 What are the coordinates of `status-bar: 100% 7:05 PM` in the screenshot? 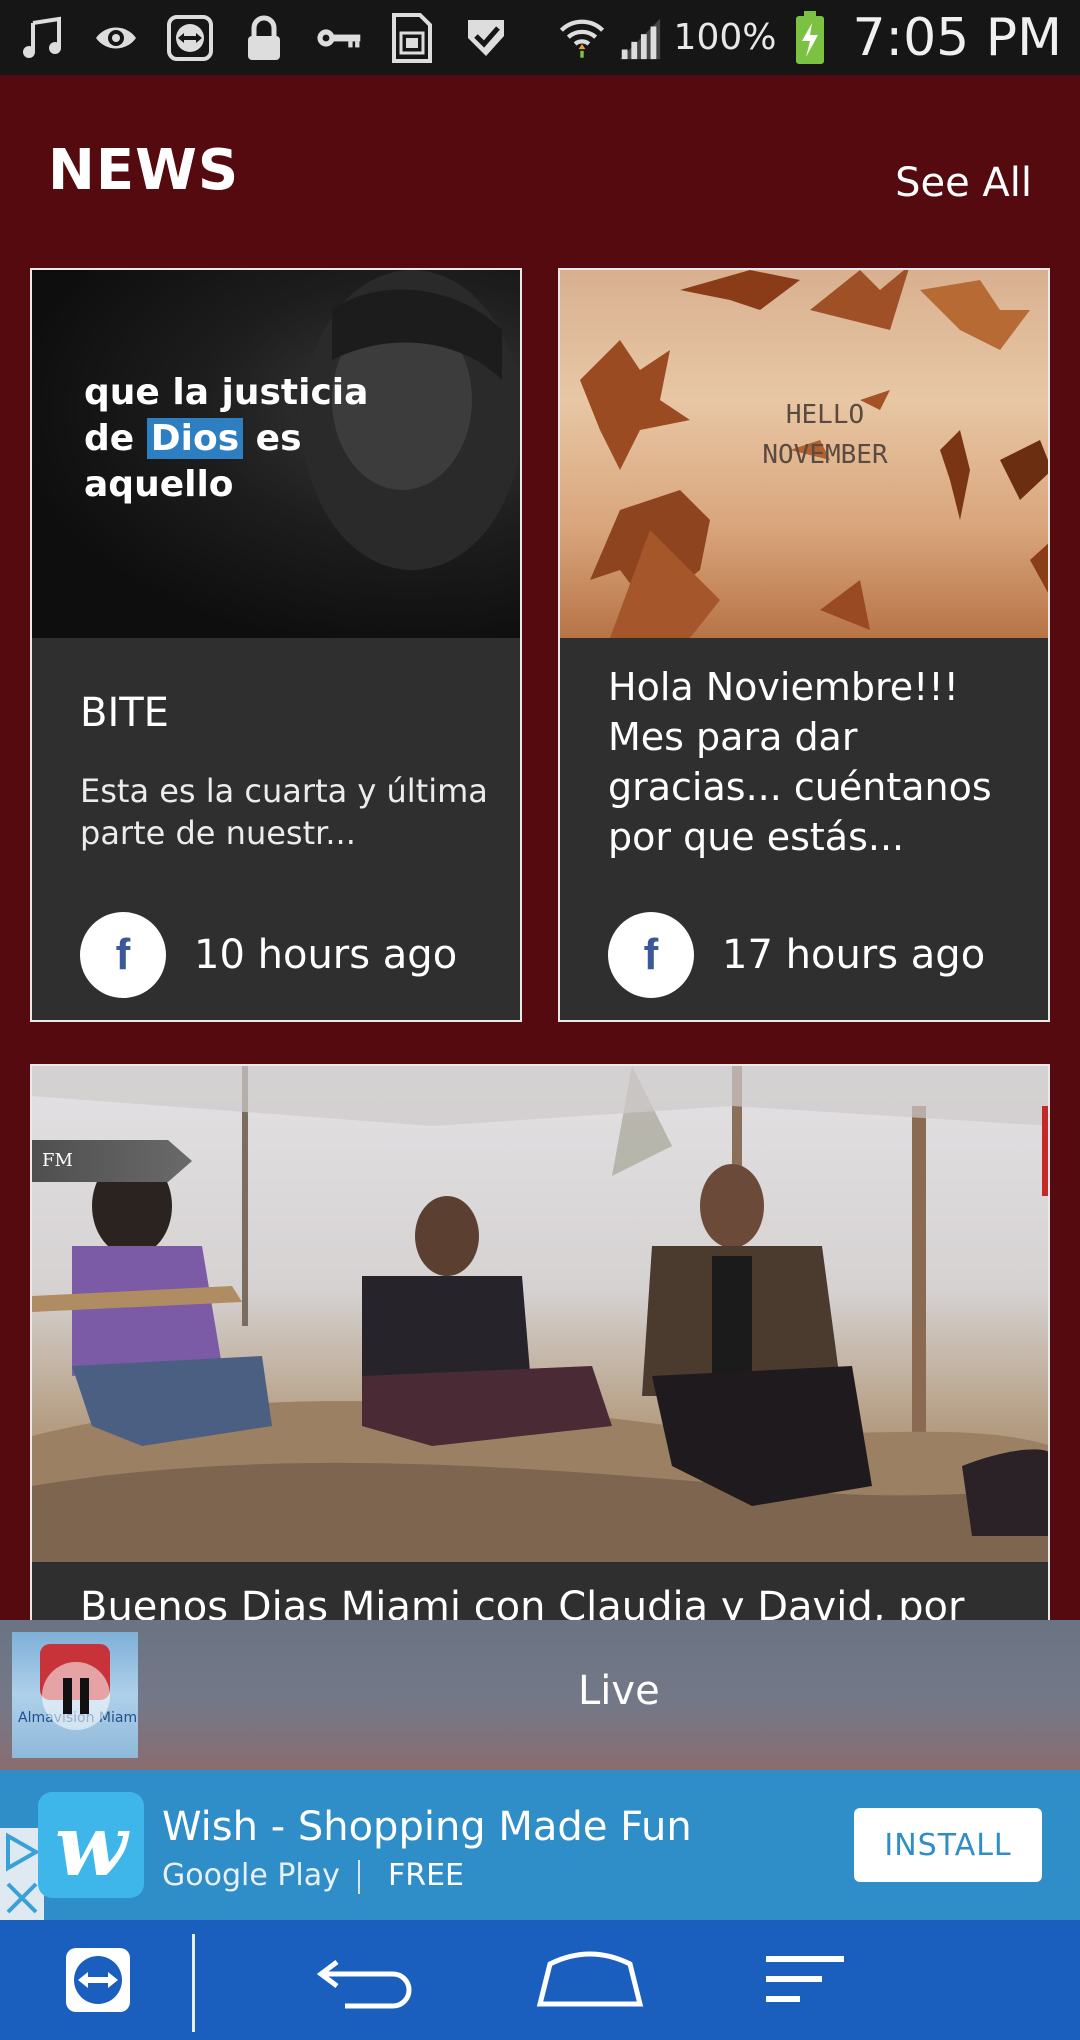 It's located at (540, 37).